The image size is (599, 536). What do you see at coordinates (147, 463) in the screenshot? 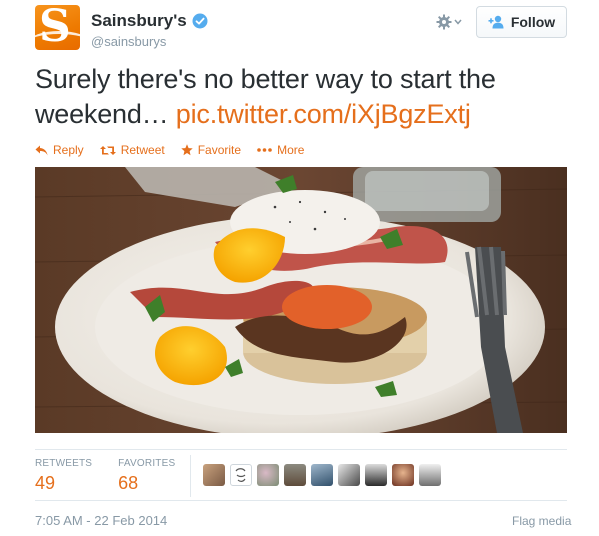
I see `favorites-label: FAVORITES` at bounding box center [147, 463].